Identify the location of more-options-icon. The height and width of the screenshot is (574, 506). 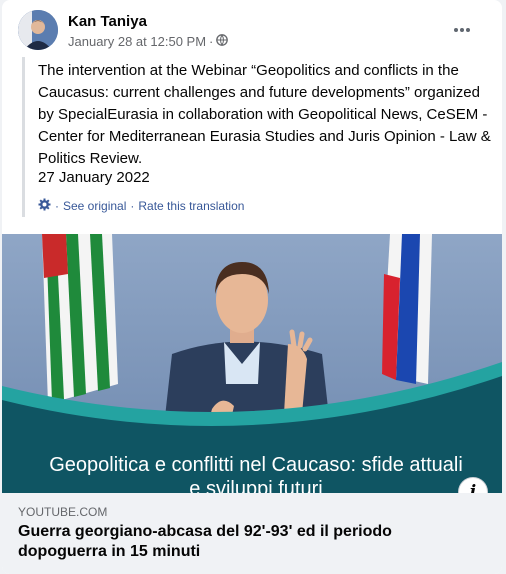
(462, 30).